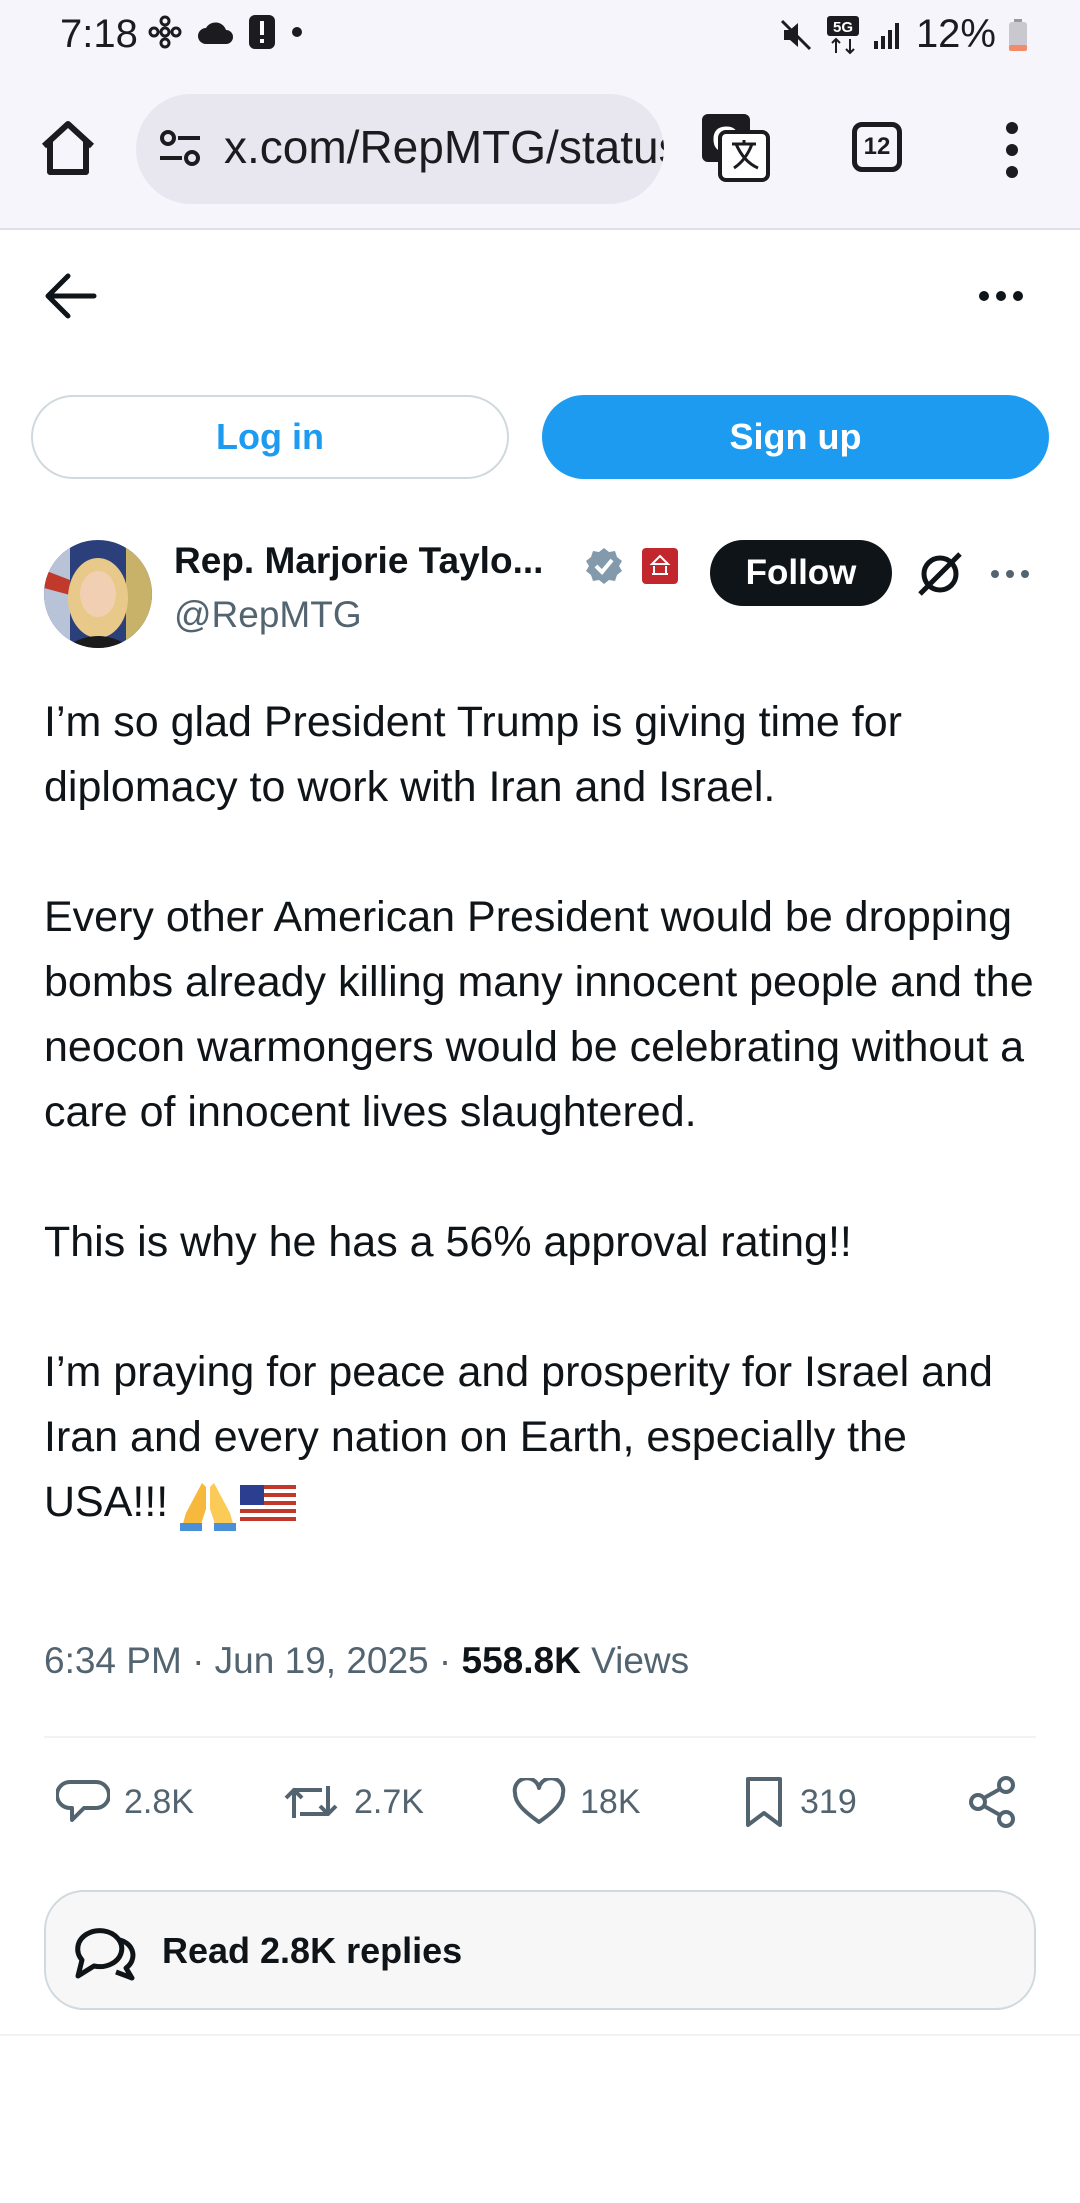 The image size is (1080, 2203). Describe the element at coordinates (270, 437) in the screenshot. I see `log-in-button: Log in` at that location.